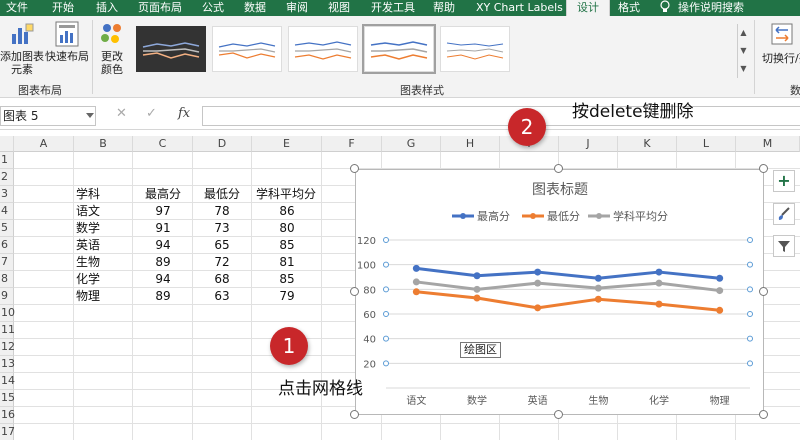  I want to click on tab-review: 审阅, so click(297, 8).